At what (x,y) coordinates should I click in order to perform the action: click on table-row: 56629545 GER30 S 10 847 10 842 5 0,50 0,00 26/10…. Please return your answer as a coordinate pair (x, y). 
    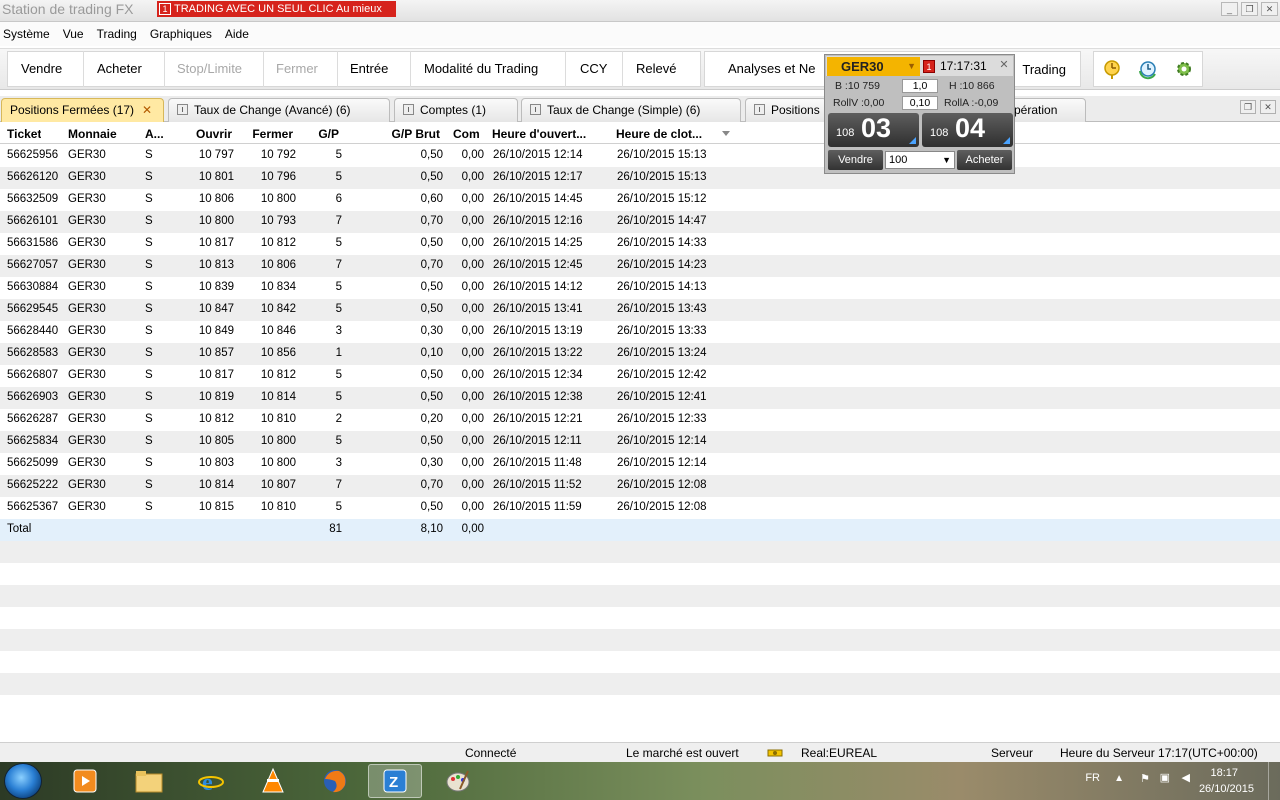
    Looking at the image, I should click on (640, 310).